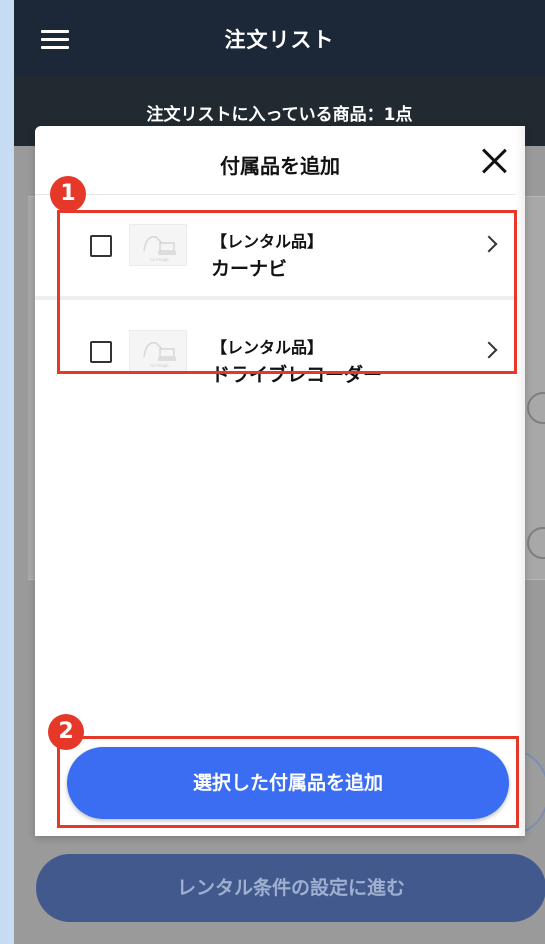 The image size is (545, 944). Describe the element at coordinates (66, 732) in the screenshot. I see `annotation-badge-2: 2` at that location.